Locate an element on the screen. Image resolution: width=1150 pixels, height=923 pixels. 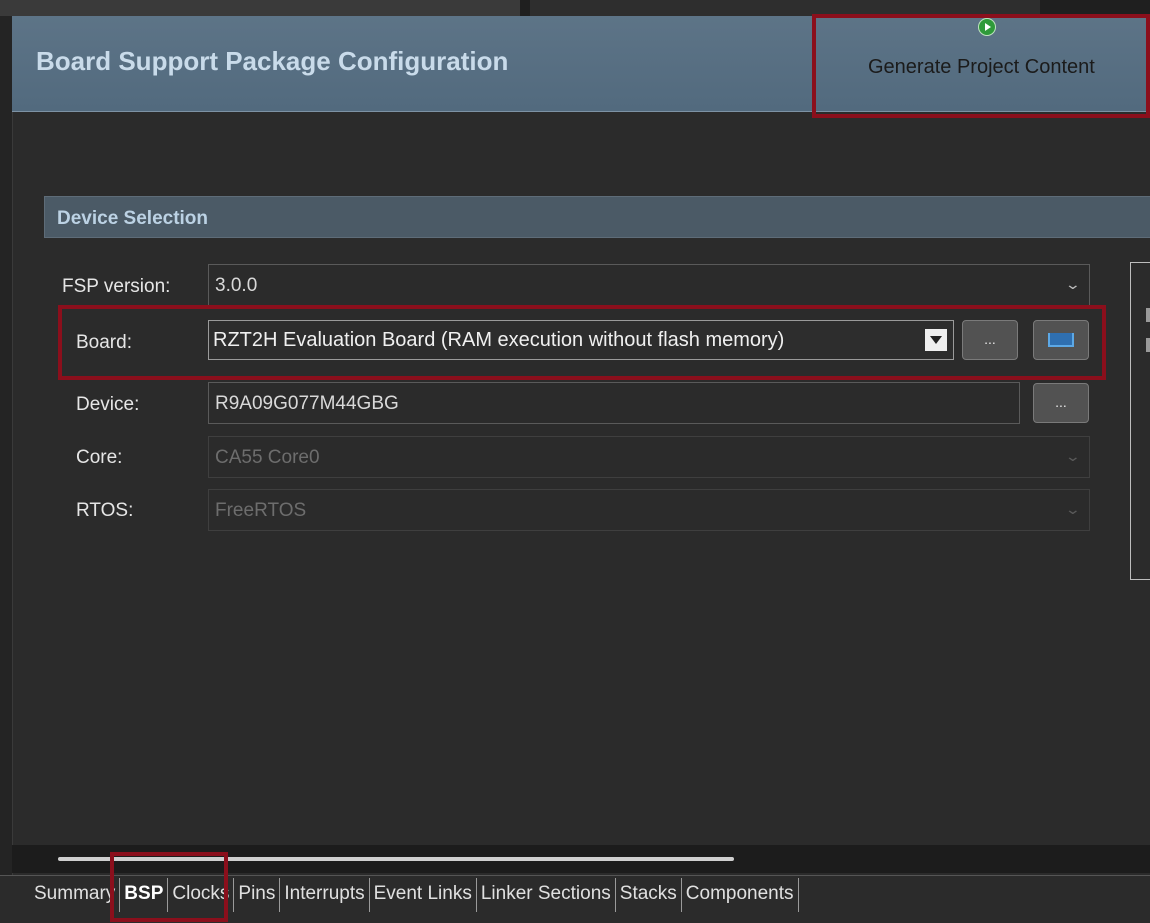
device-field: R9A09G077M44GBG is located at coordinates (614, 403).